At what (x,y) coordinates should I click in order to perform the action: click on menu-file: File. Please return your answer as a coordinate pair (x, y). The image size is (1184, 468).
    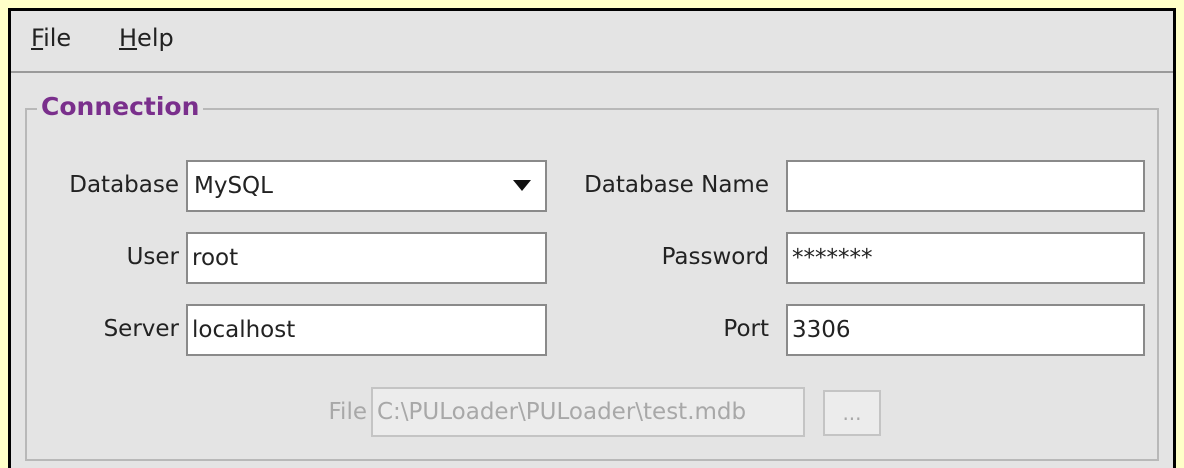
    Looking at the image, I should click on (51, 38).